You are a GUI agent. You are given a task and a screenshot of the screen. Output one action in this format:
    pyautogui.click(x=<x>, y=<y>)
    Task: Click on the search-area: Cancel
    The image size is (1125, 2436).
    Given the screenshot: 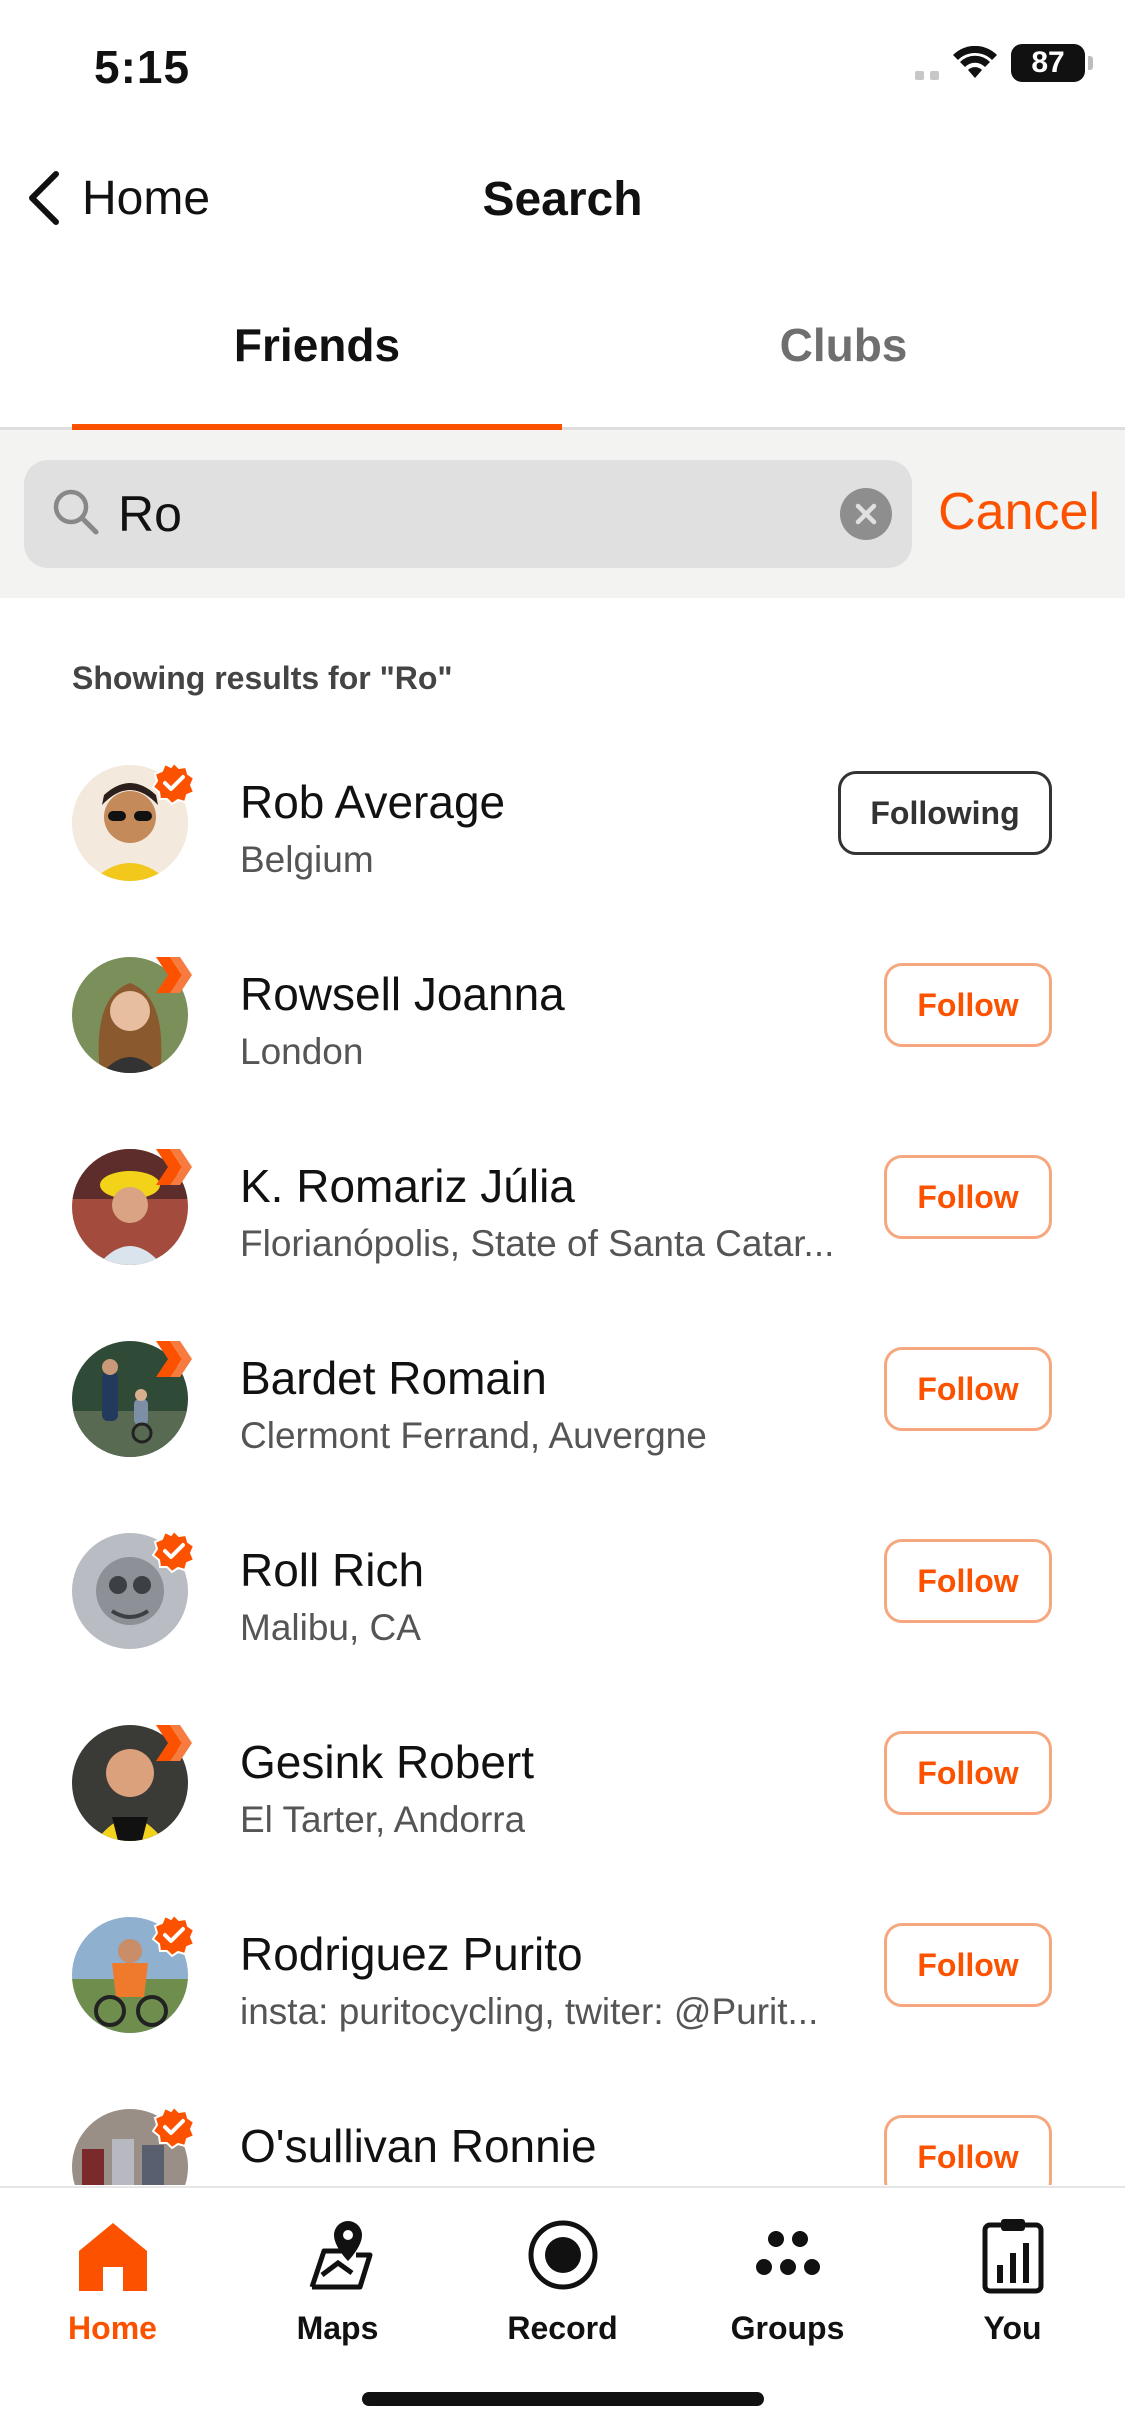 What is the action you would take?
    pyautogui.click(x=562, y=514)
    